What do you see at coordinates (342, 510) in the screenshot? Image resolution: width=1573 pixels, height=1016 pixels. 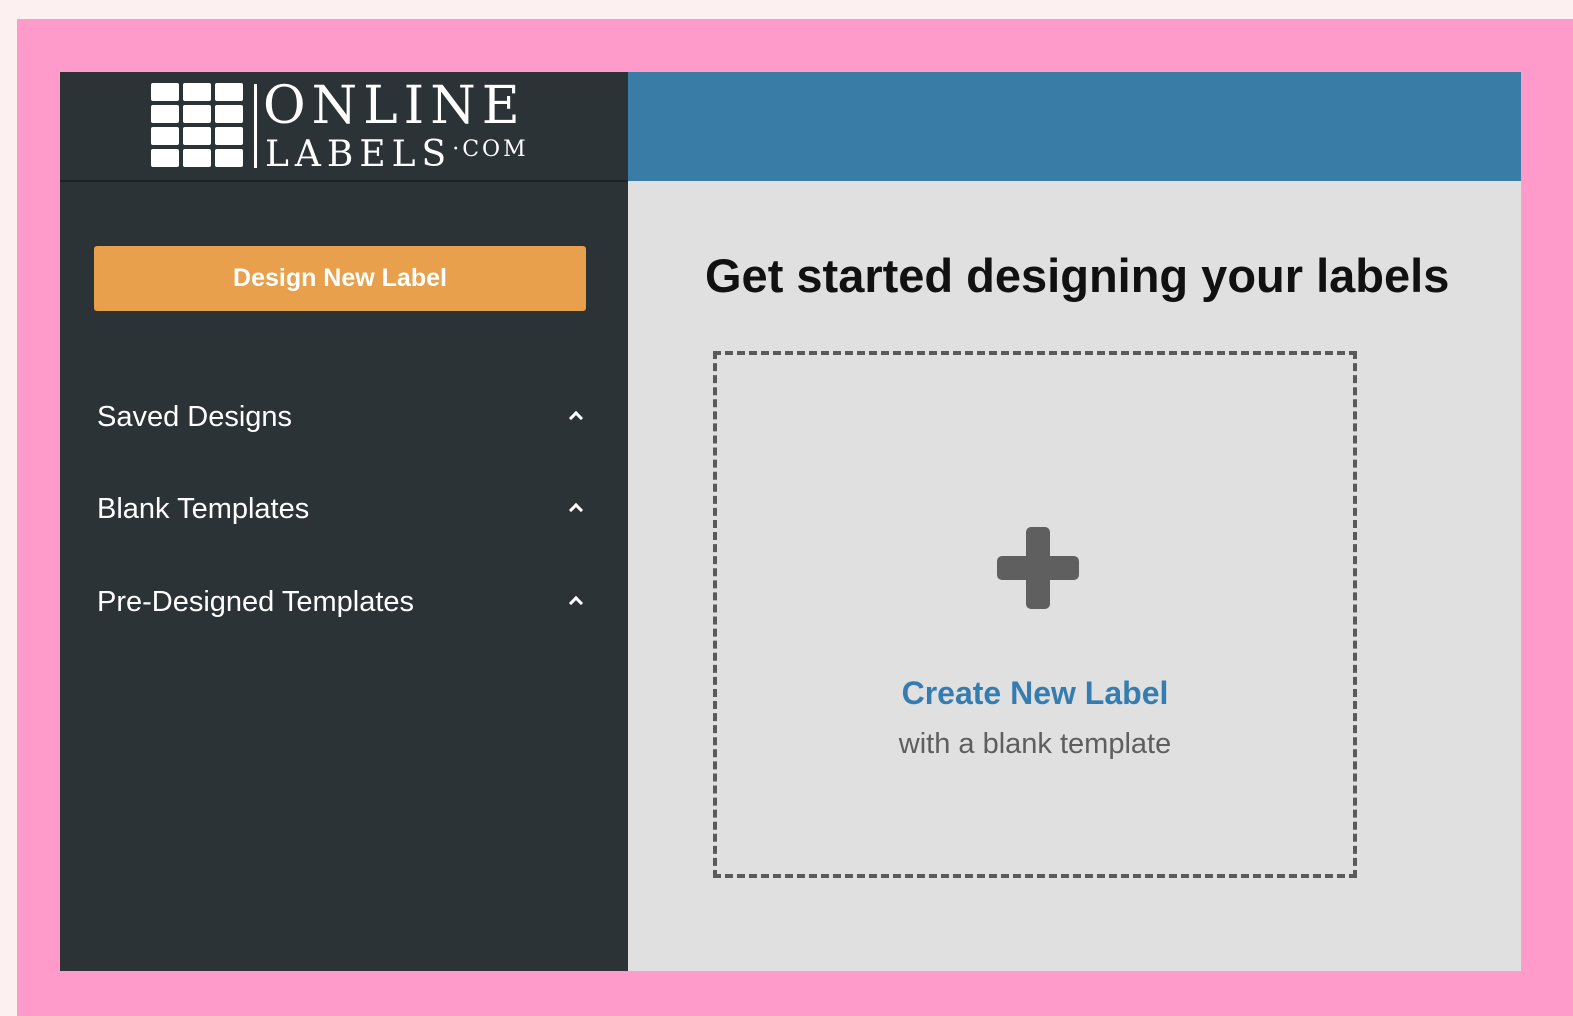 I see `sidebar-item-blank-templates: Blank Templates` at bounding box center [342, 510].